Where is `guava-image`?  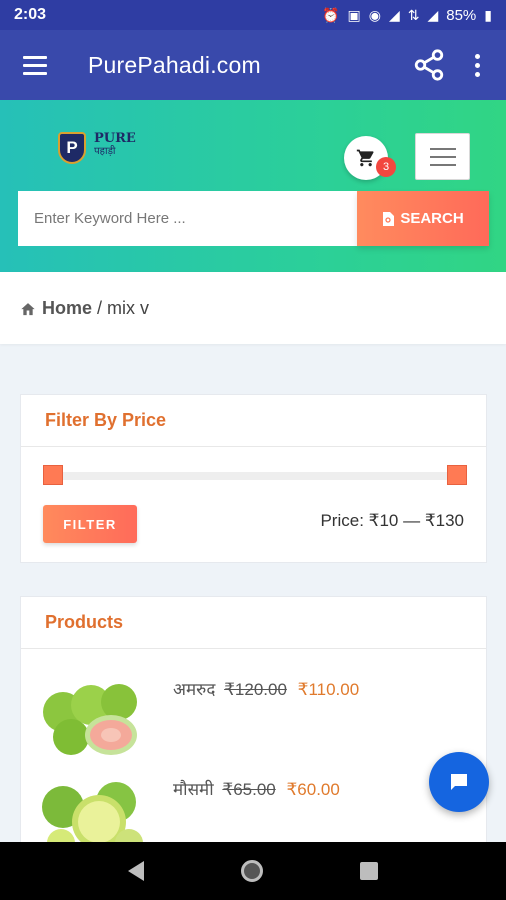
guava-image is located at coordinates (90, 719).